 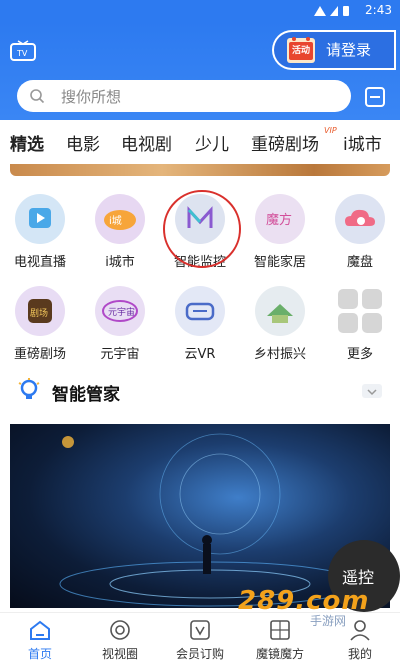 I want to click on svg-text: 魔方, so click(x=279, y=220).